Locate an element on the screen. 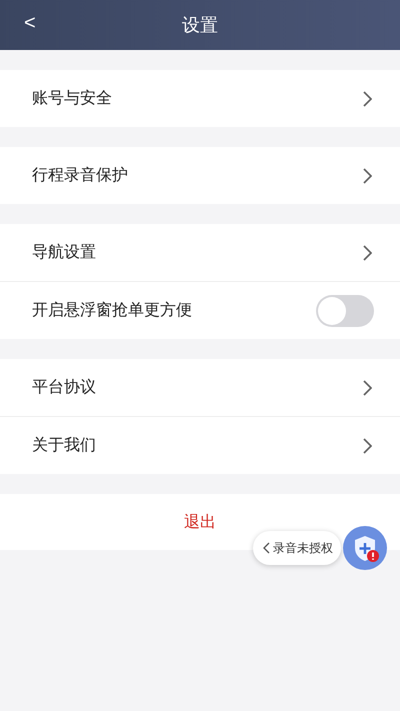 The height and width of the screenshot is (711, 400). setting-label: 开启悬浮窗抢单更方便 is located at coordinates (112, 310).